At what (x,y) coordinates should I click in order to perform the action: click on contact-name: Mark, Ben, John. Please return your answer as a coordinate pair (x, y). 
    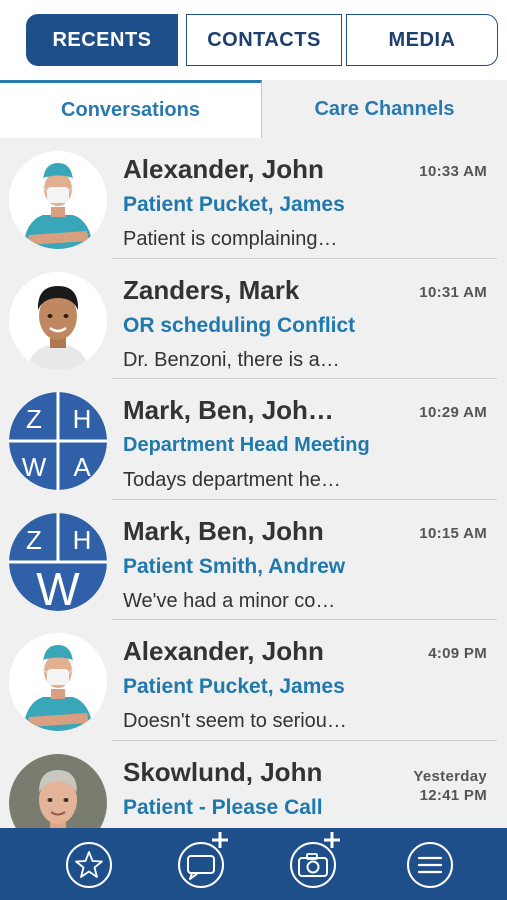
    Looking at the image, I should click on (223, 530).